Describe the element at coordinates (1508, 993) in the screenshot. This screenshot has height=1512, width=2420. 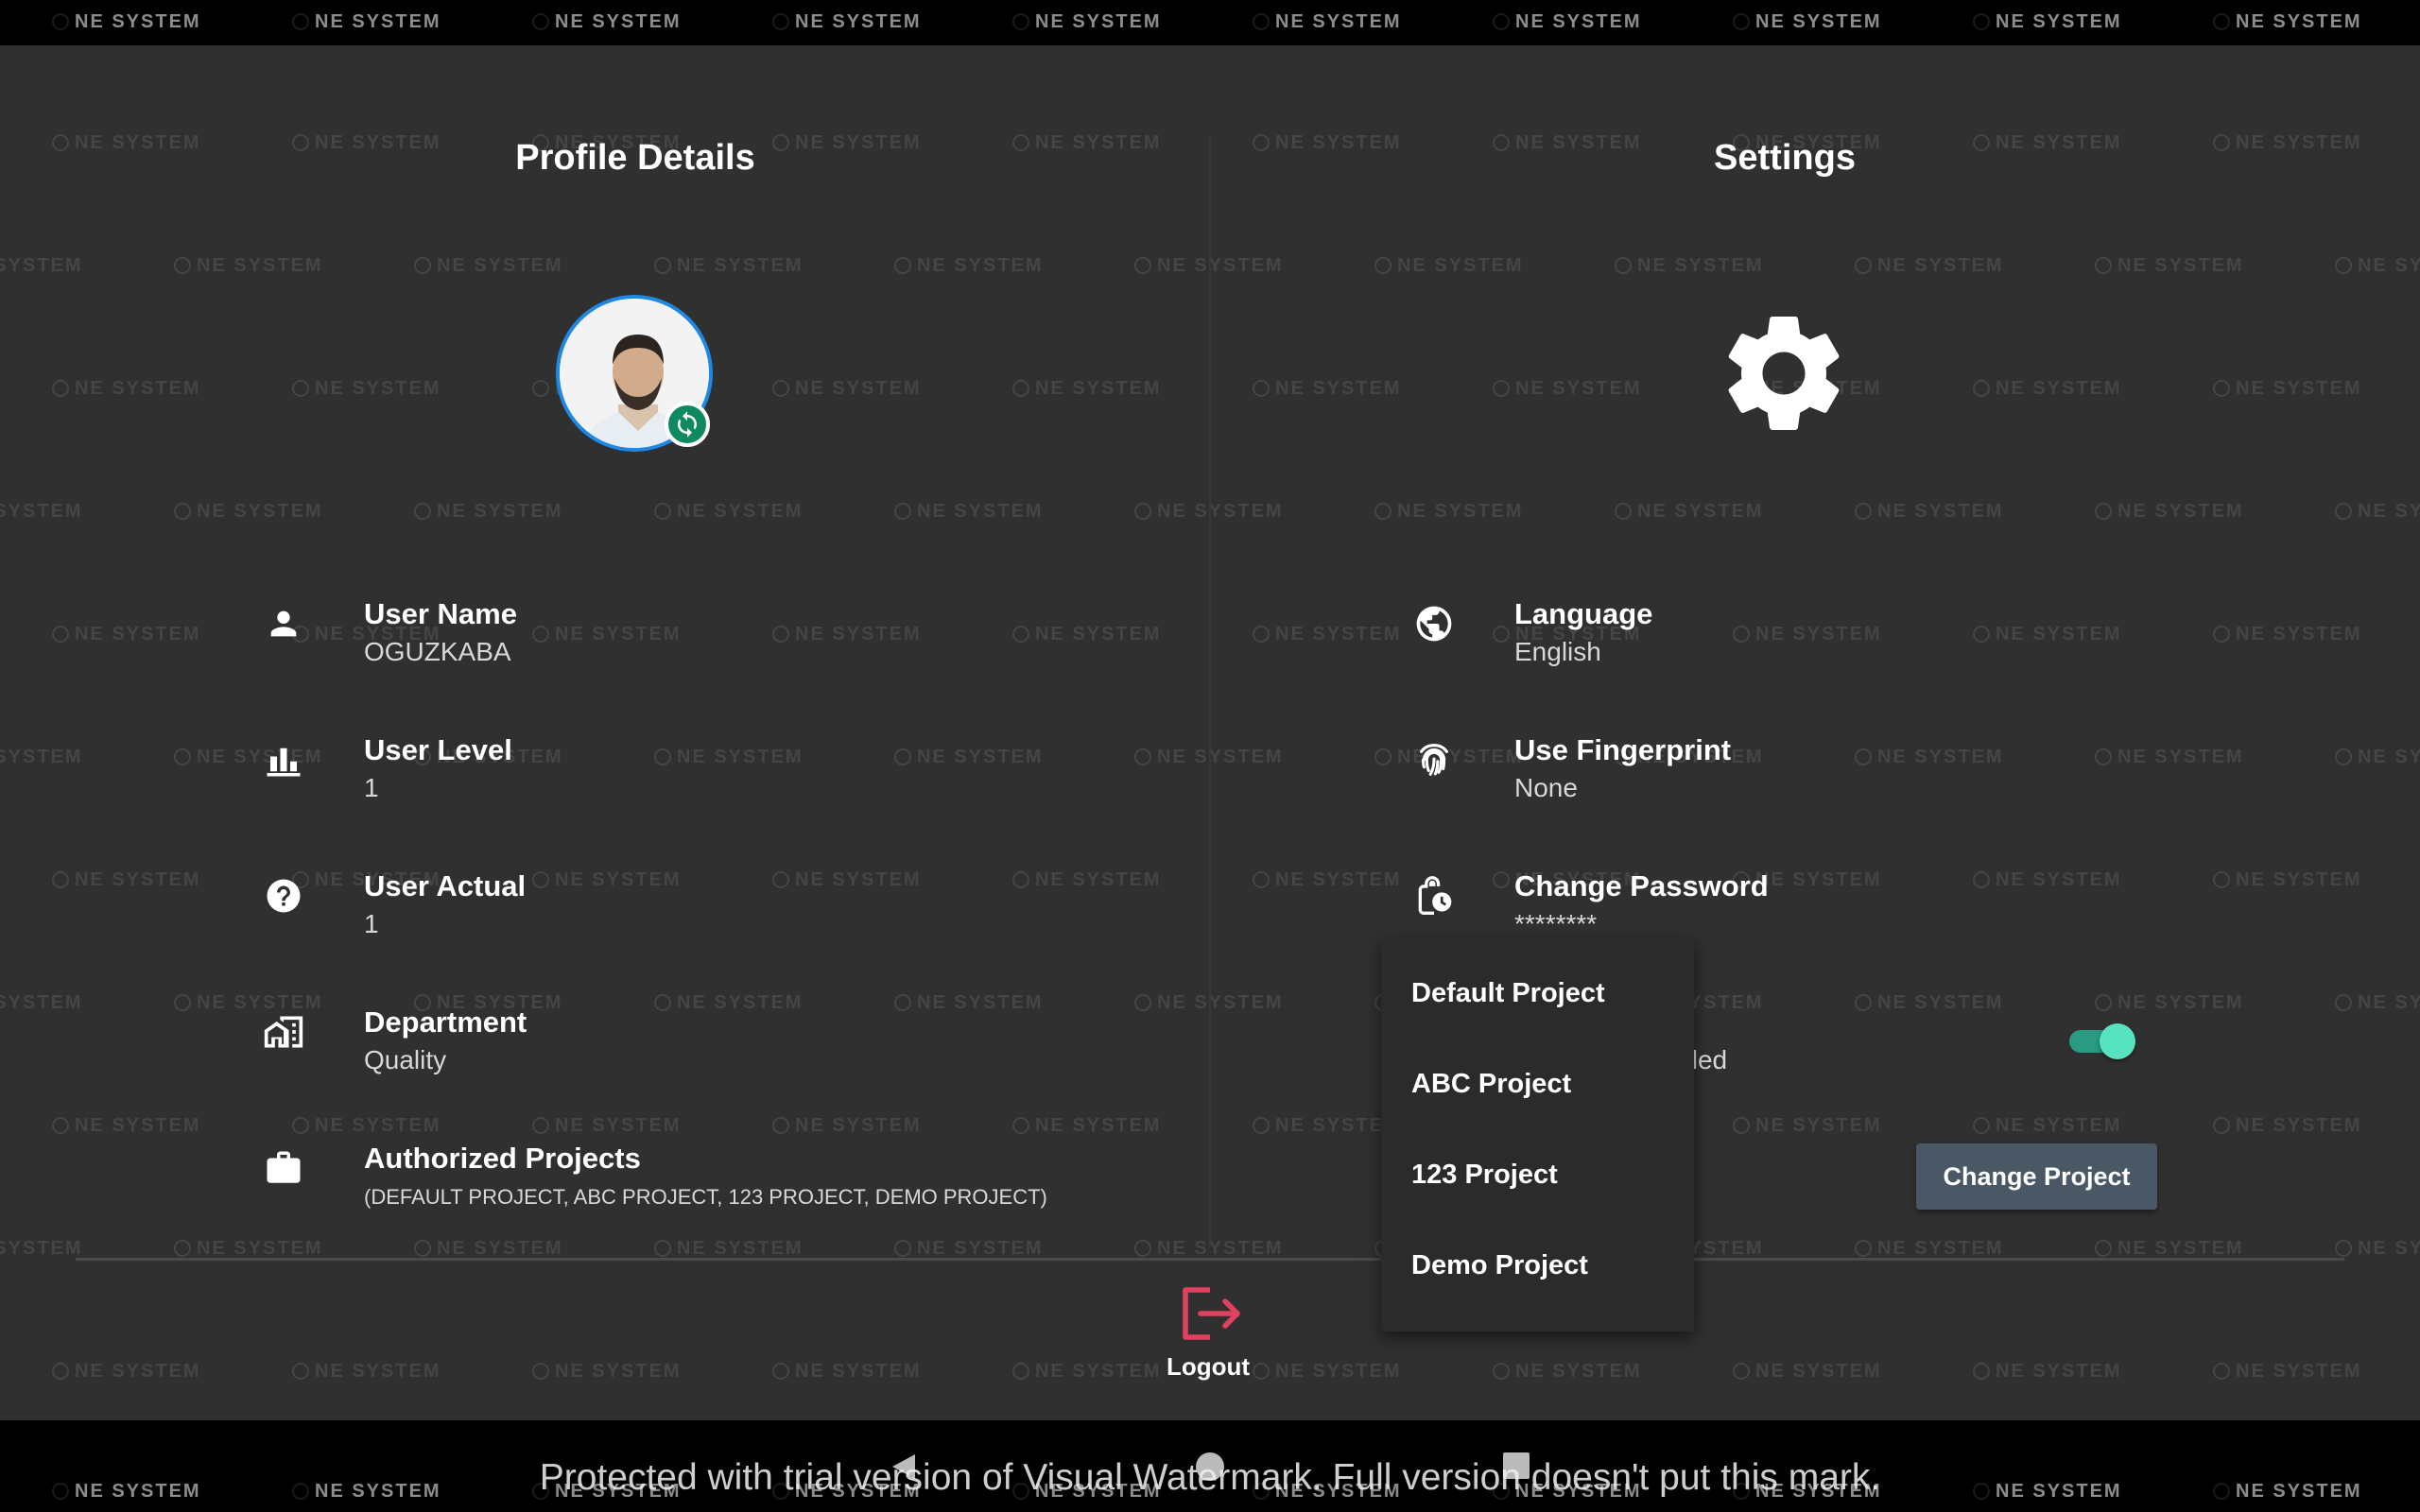
I see `project-option-default: Default Project` at that location.